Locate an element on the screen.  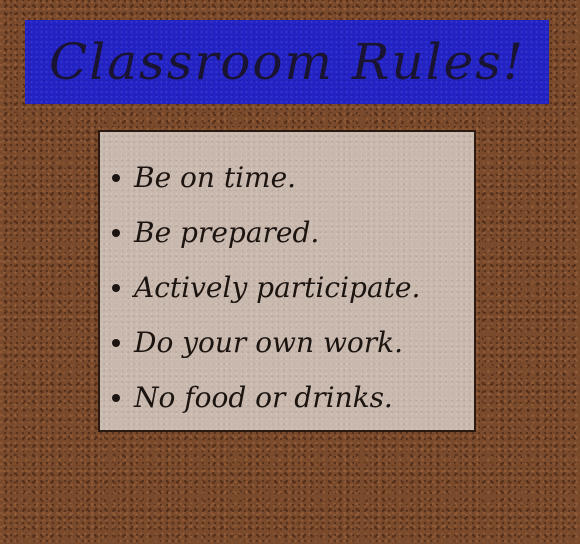
title-banner: Classroom Rules! is located at coordinates (287, 62).